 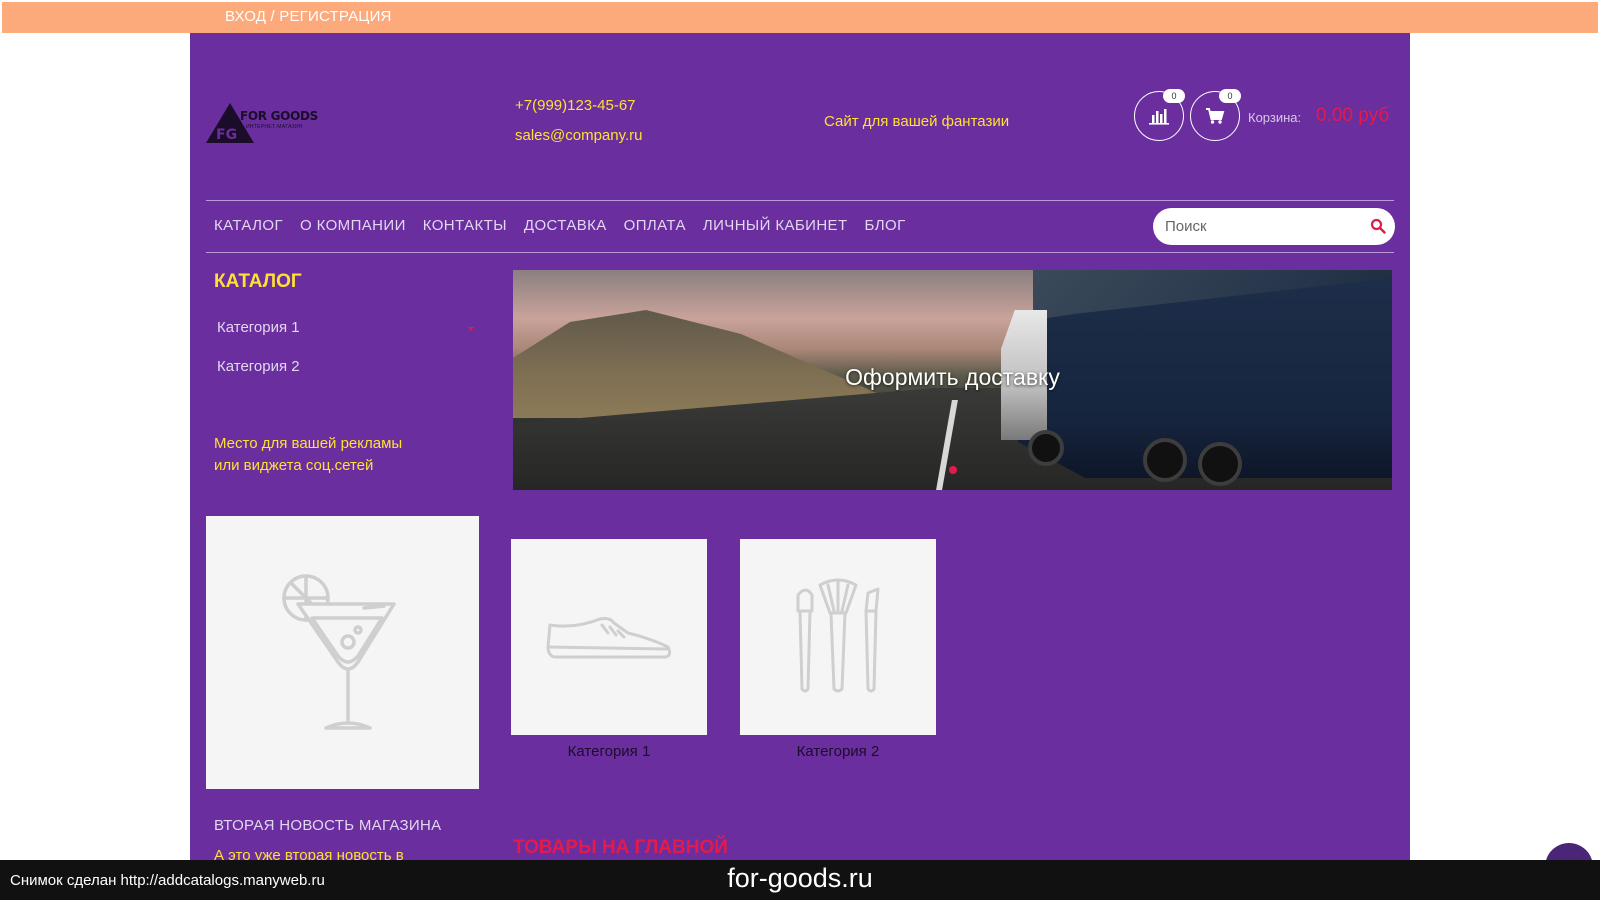 What do you see at coordinates (1352, 116) in the screenshot?
I see `cart-total: 0.00 руб` at bounding box center [1352, 116].